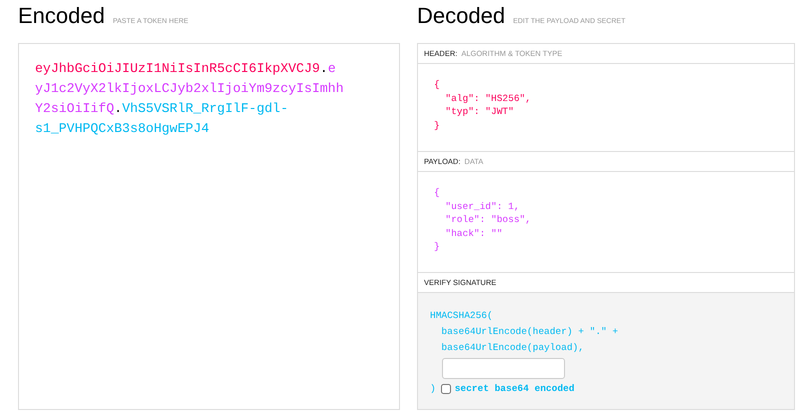  Describe the element at coordinates (514, 389) in the screenshot. I see `checkbox-label: secret base64 encoded` at that location.